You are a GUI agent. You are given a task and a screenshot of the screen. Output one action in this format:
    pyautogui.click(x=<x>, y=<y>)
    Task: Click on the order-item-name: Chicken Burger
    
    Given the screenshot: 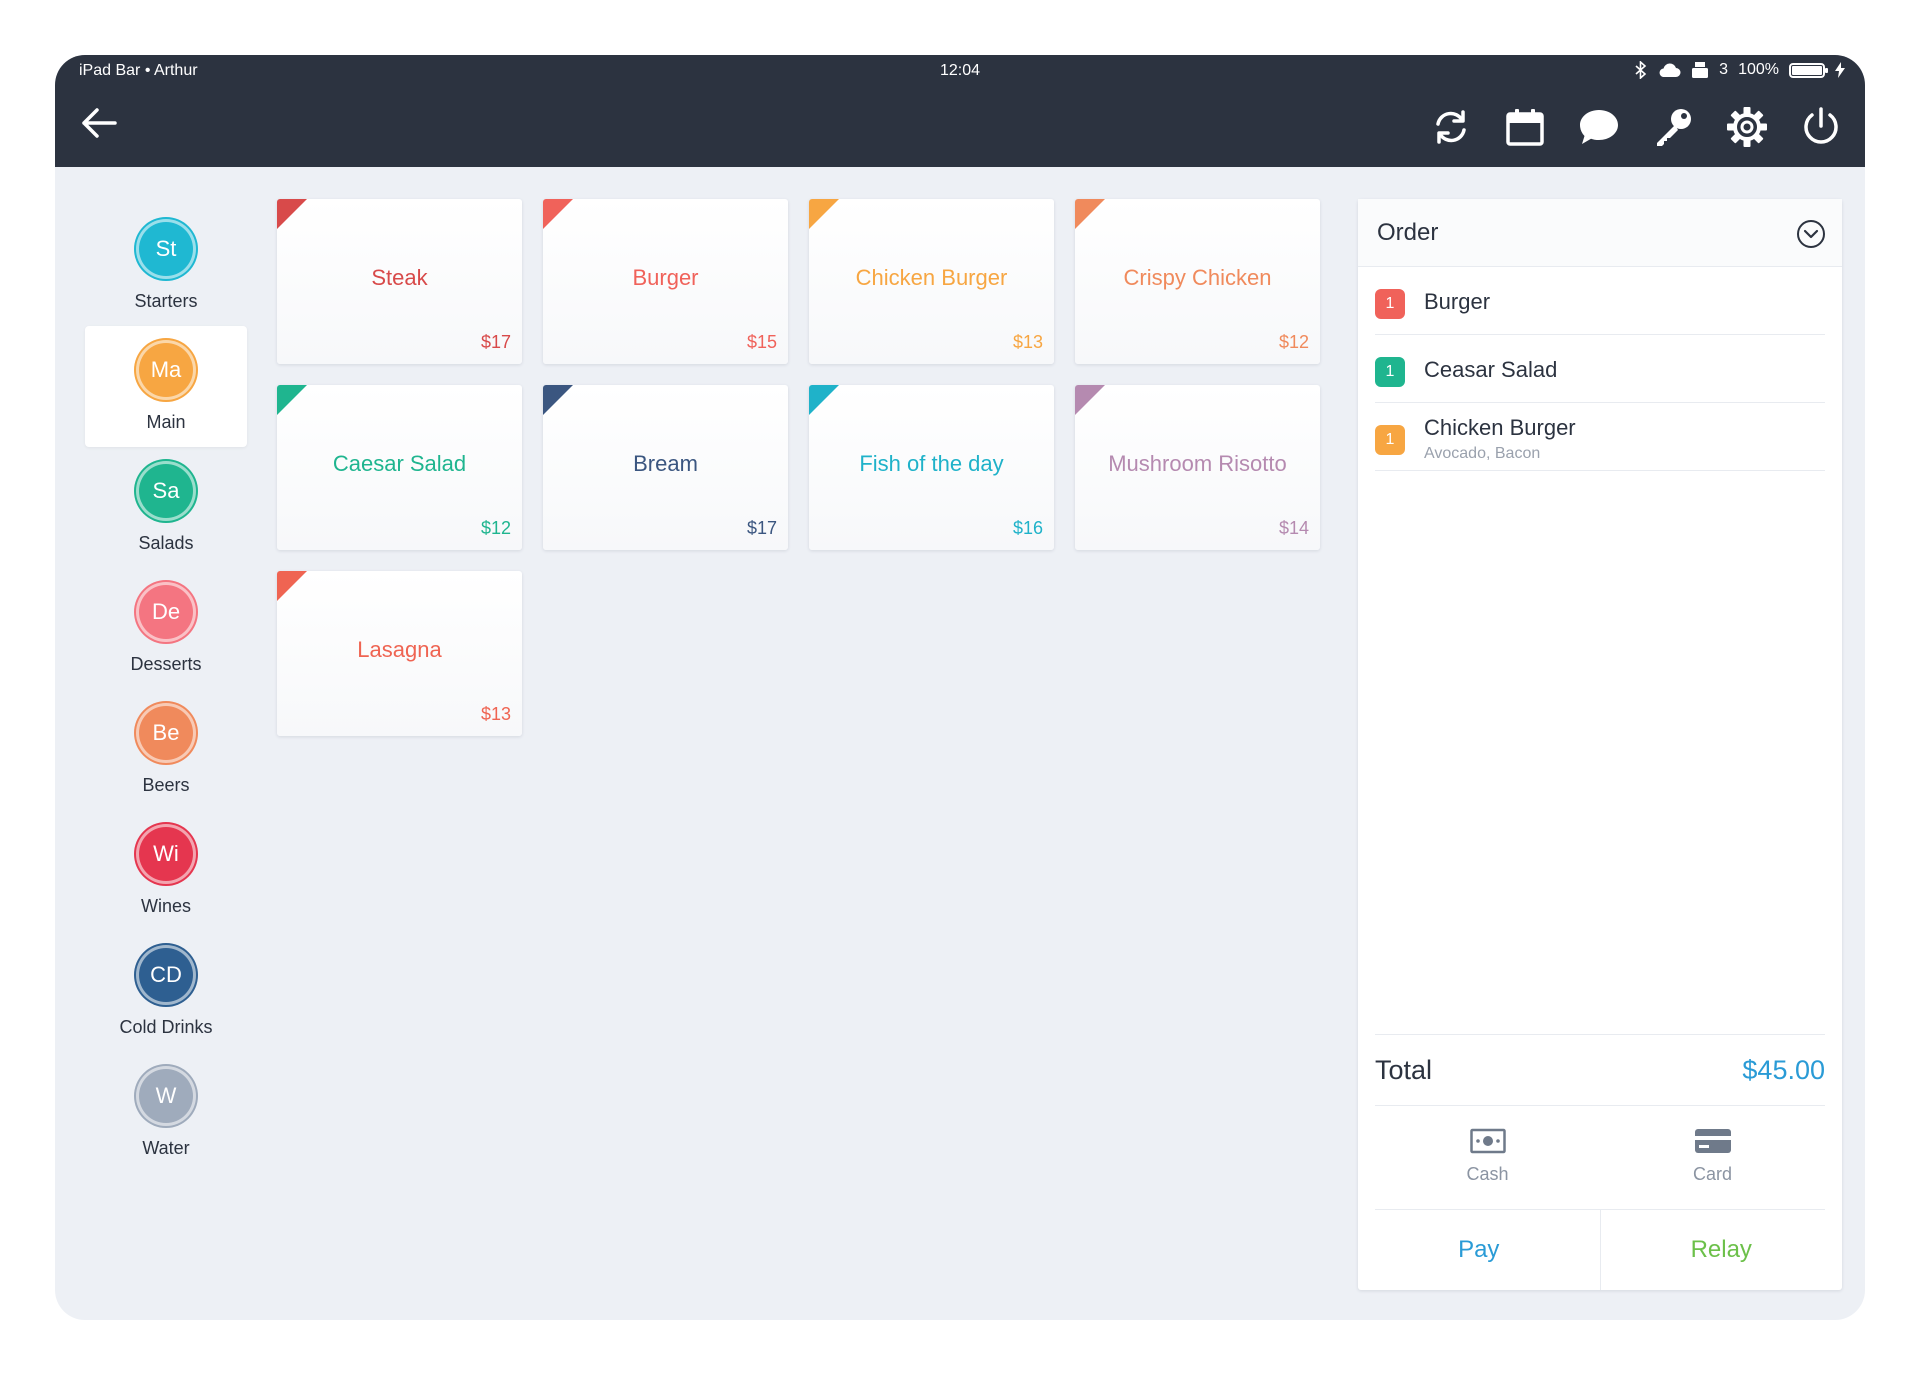 What is the action you would take?
    pyautogui.click(x=1500, y=427)
    